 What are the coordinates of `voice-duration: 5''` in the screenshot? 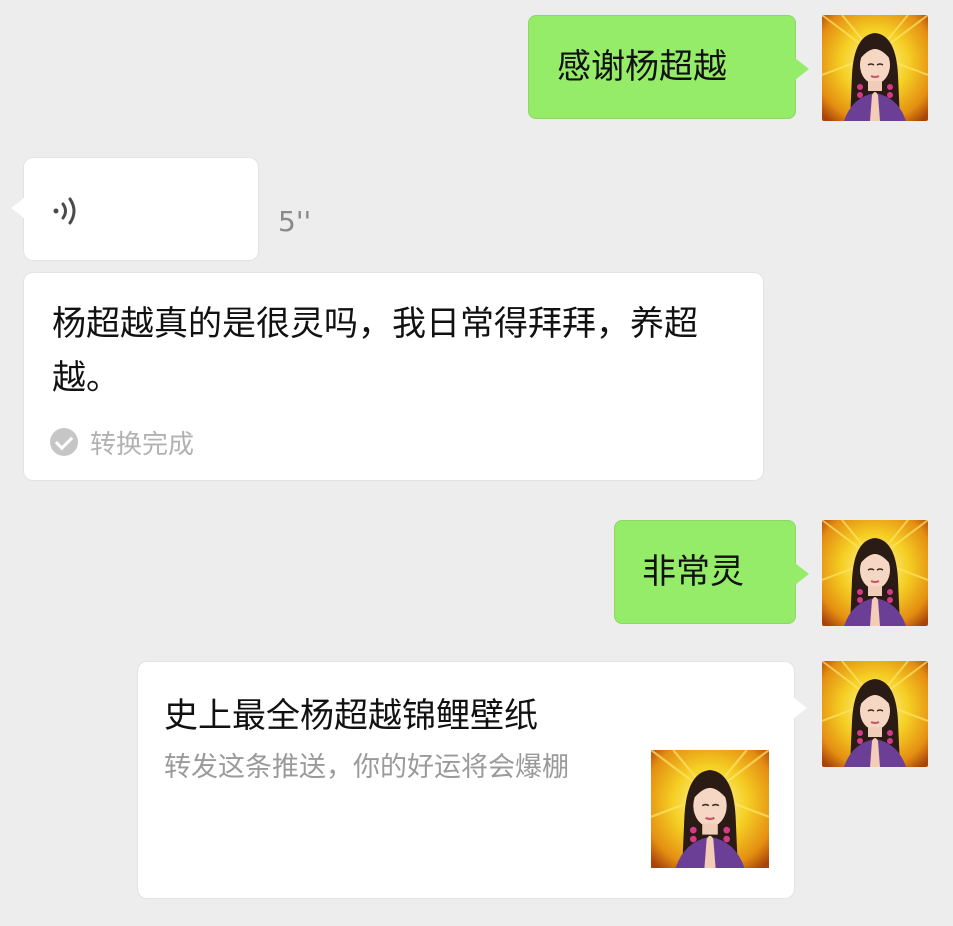 It's located at (295, 221).